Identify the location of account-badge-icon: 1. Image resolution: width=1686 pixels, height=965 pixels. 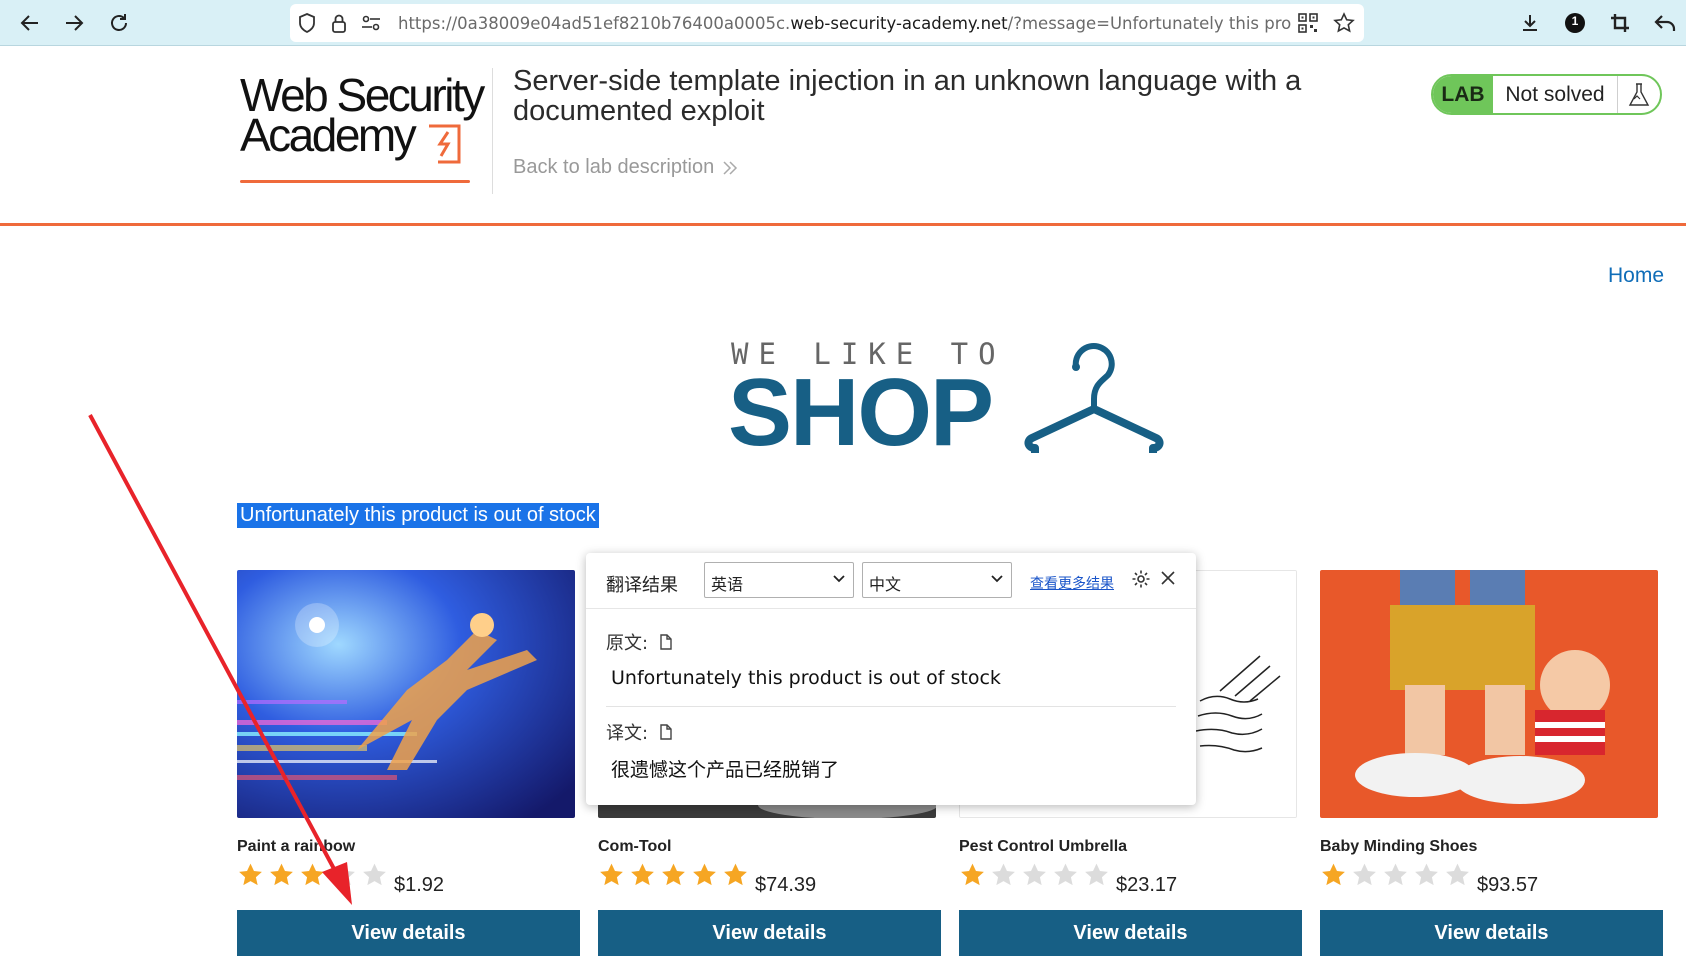
(1575, 23).